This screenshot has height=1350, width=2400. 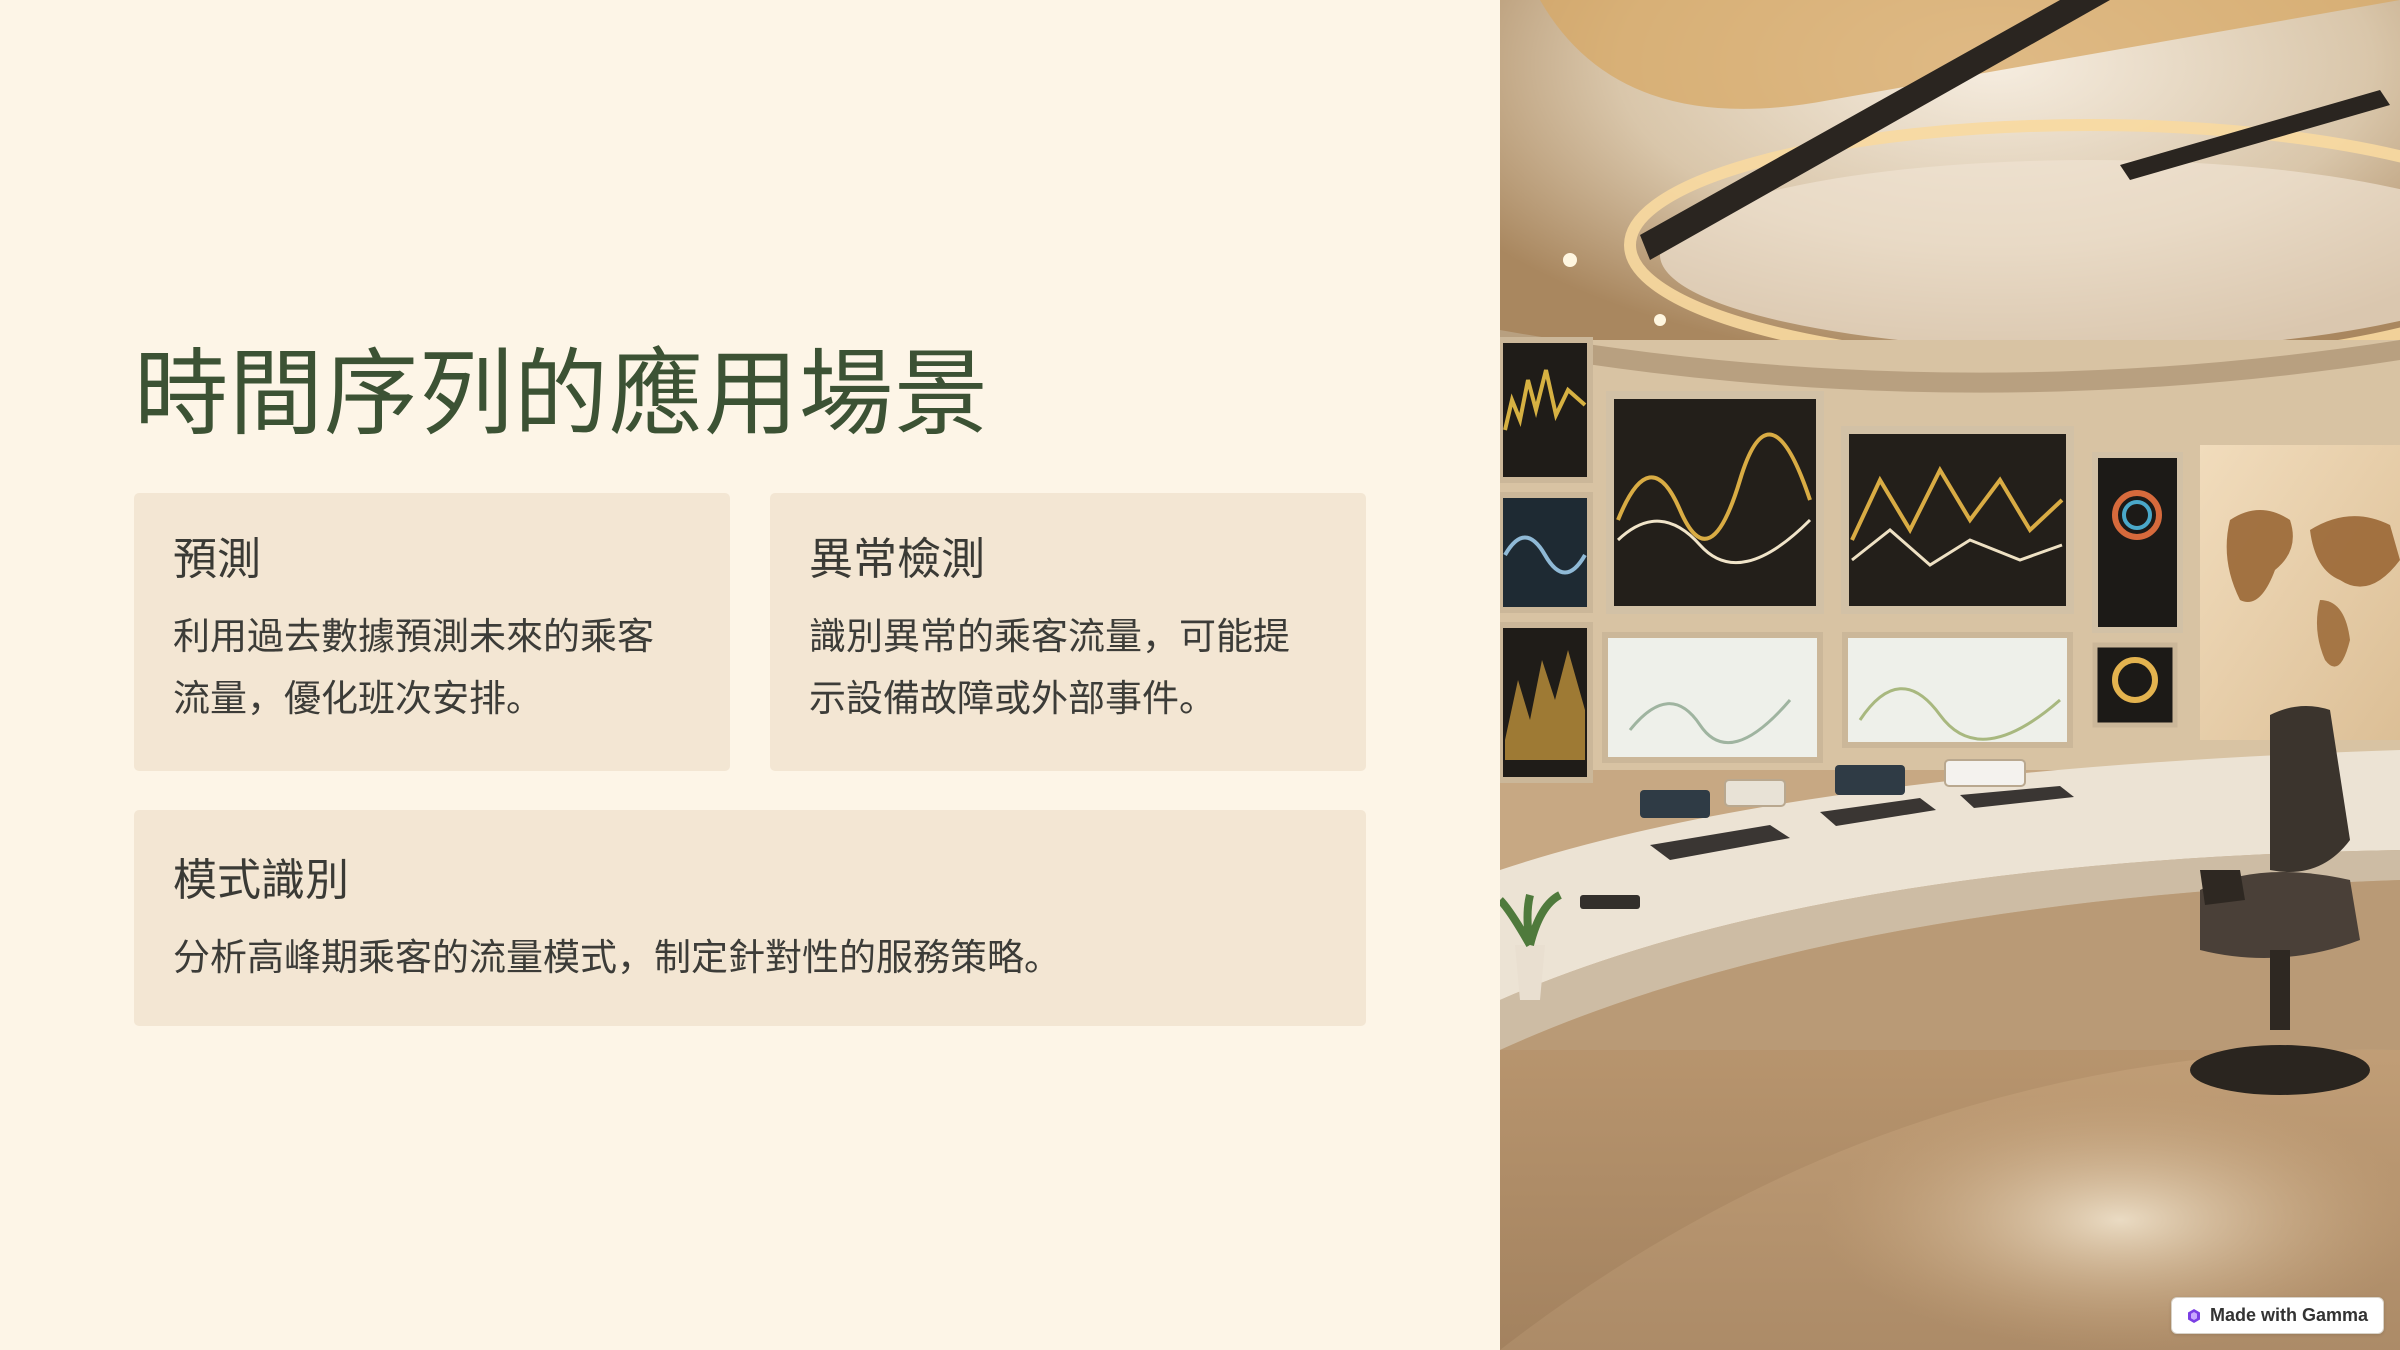 I want to click on card-heading: 預測, so click(x=217, y=559).